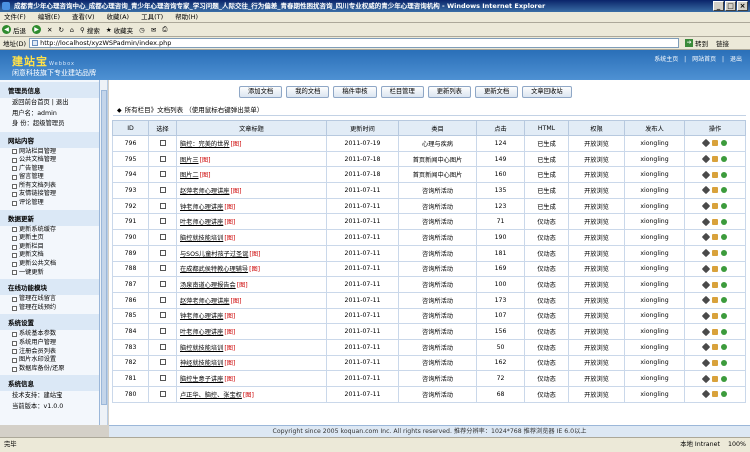 This screenshot has height=452, width=750. What do you see at coordinates (261, 92) in the screenshot?
I see `add-document-button: 添加文档` at bounding box center [261, 92].